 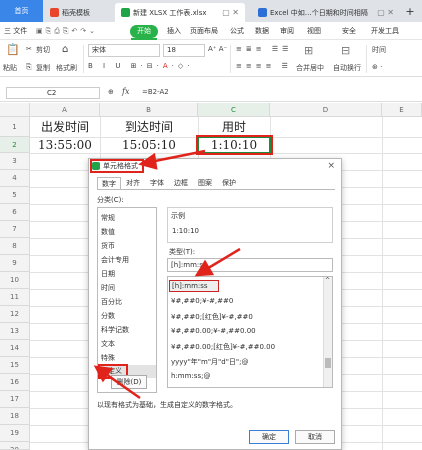 I want to click on arrow-to-dialog-title, so click(x=177, y=156).